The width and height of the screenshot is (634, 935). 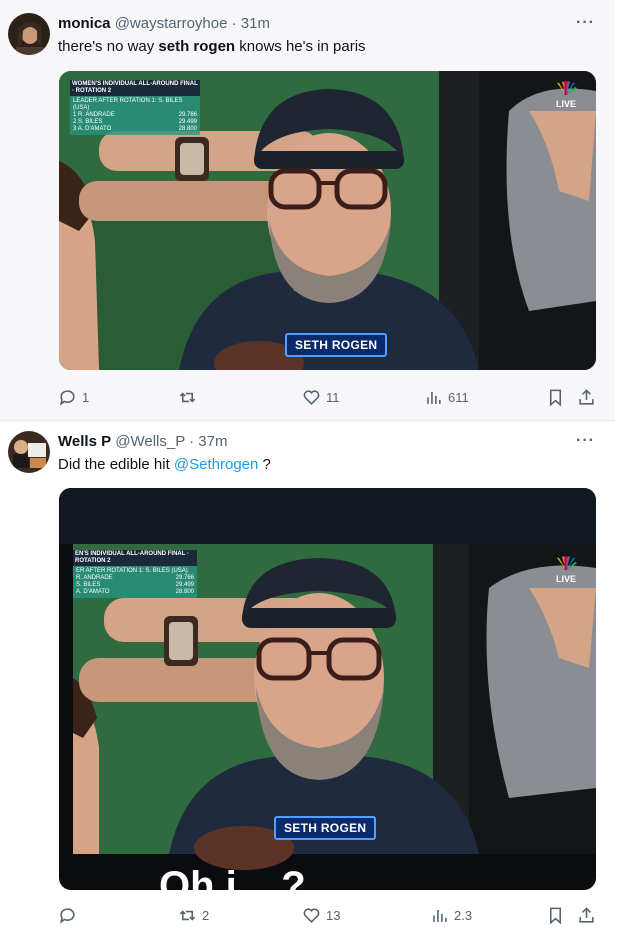 What do you see at coordinates (232, 877) in the screenshot?
I see `meme-bottom-text: Oh i... ?` at bounding box center [232, 877].